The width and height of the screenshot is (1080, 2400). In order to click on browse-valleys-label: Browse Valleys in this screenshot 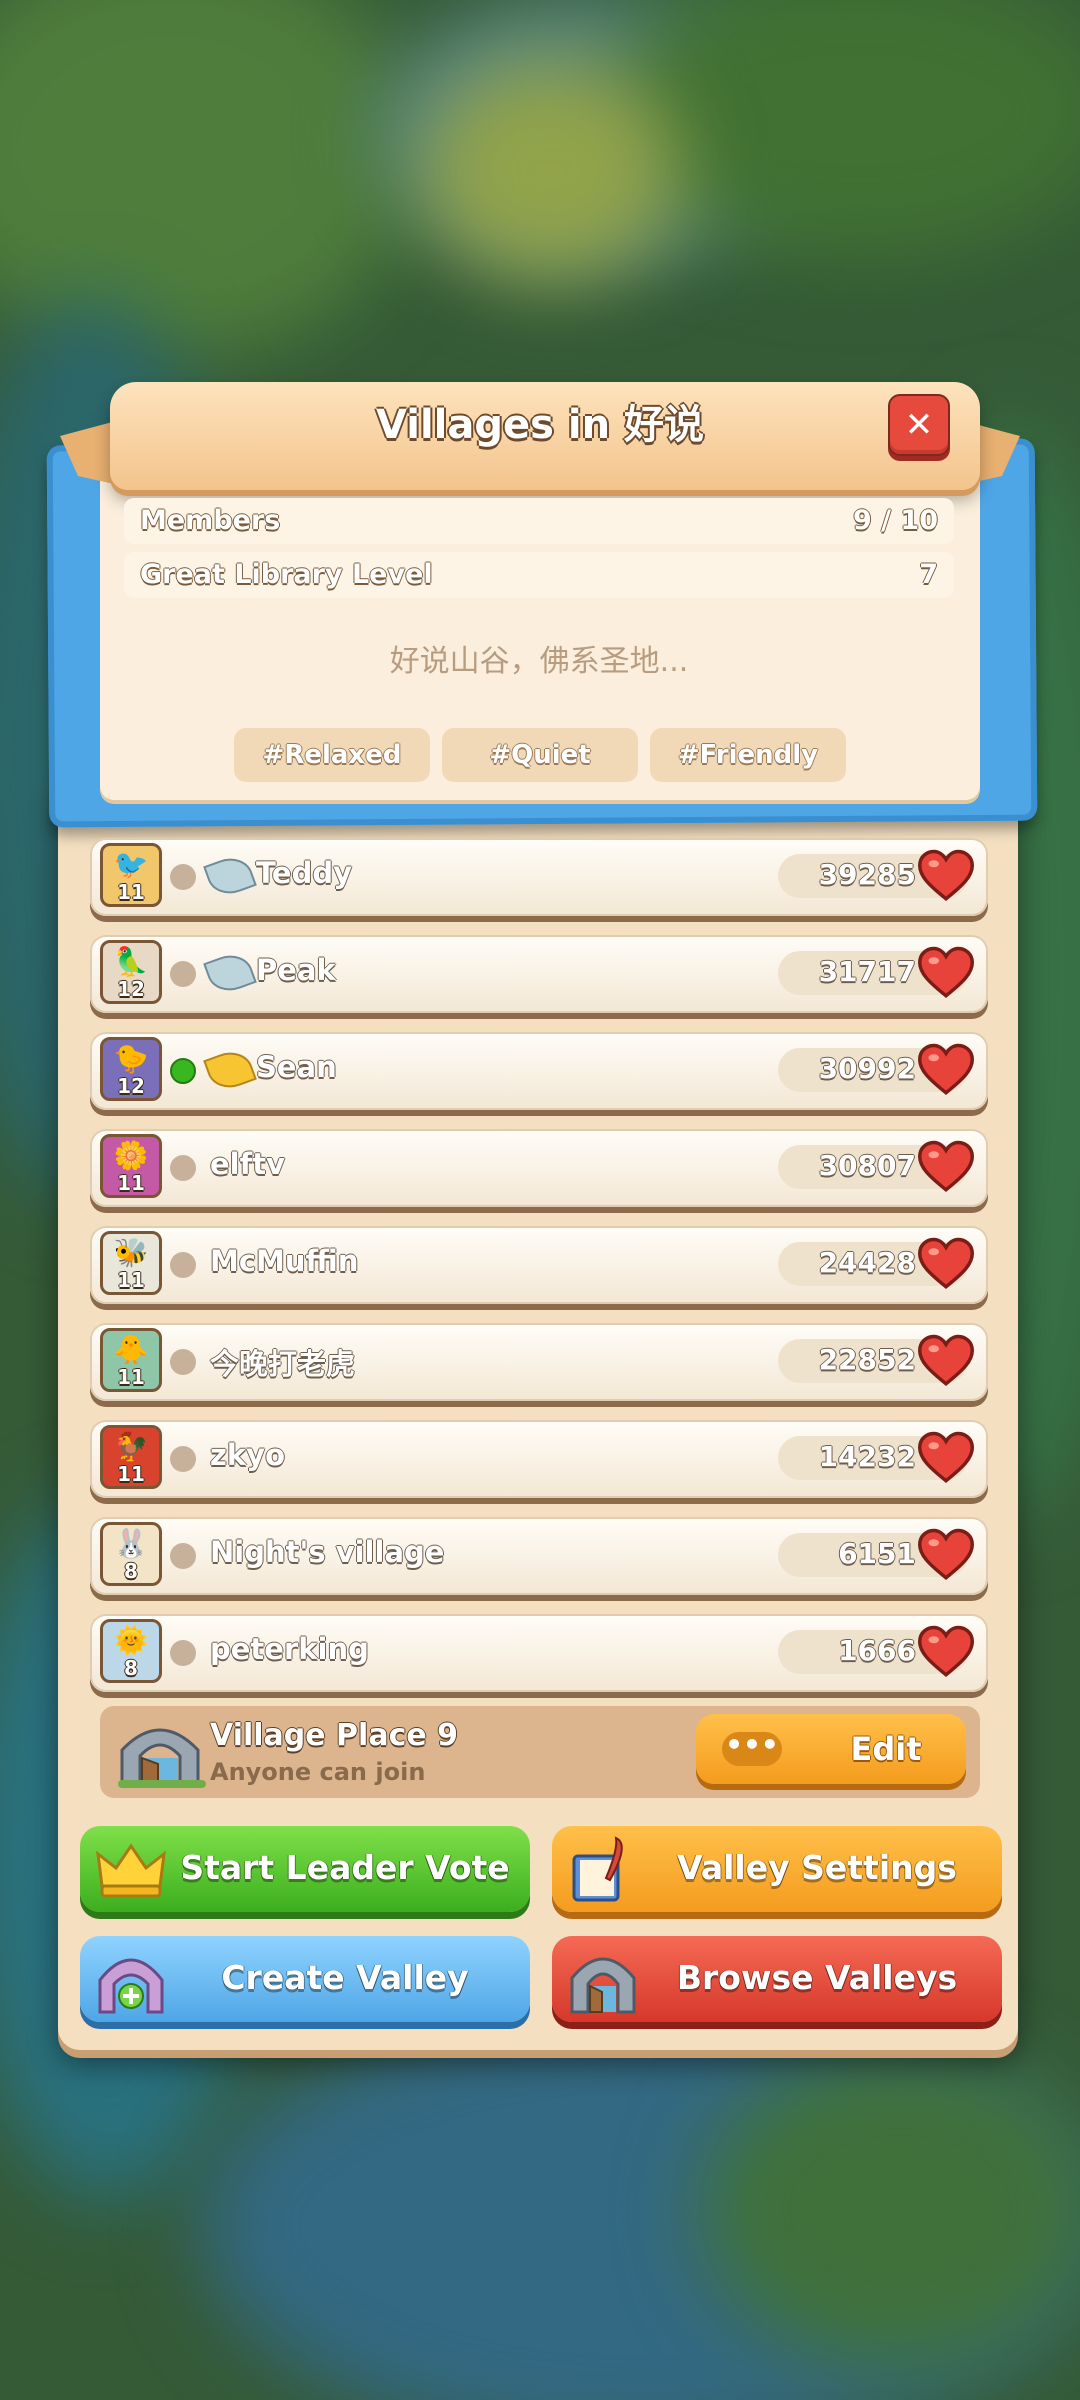, I will do `click(817, 1977)`.